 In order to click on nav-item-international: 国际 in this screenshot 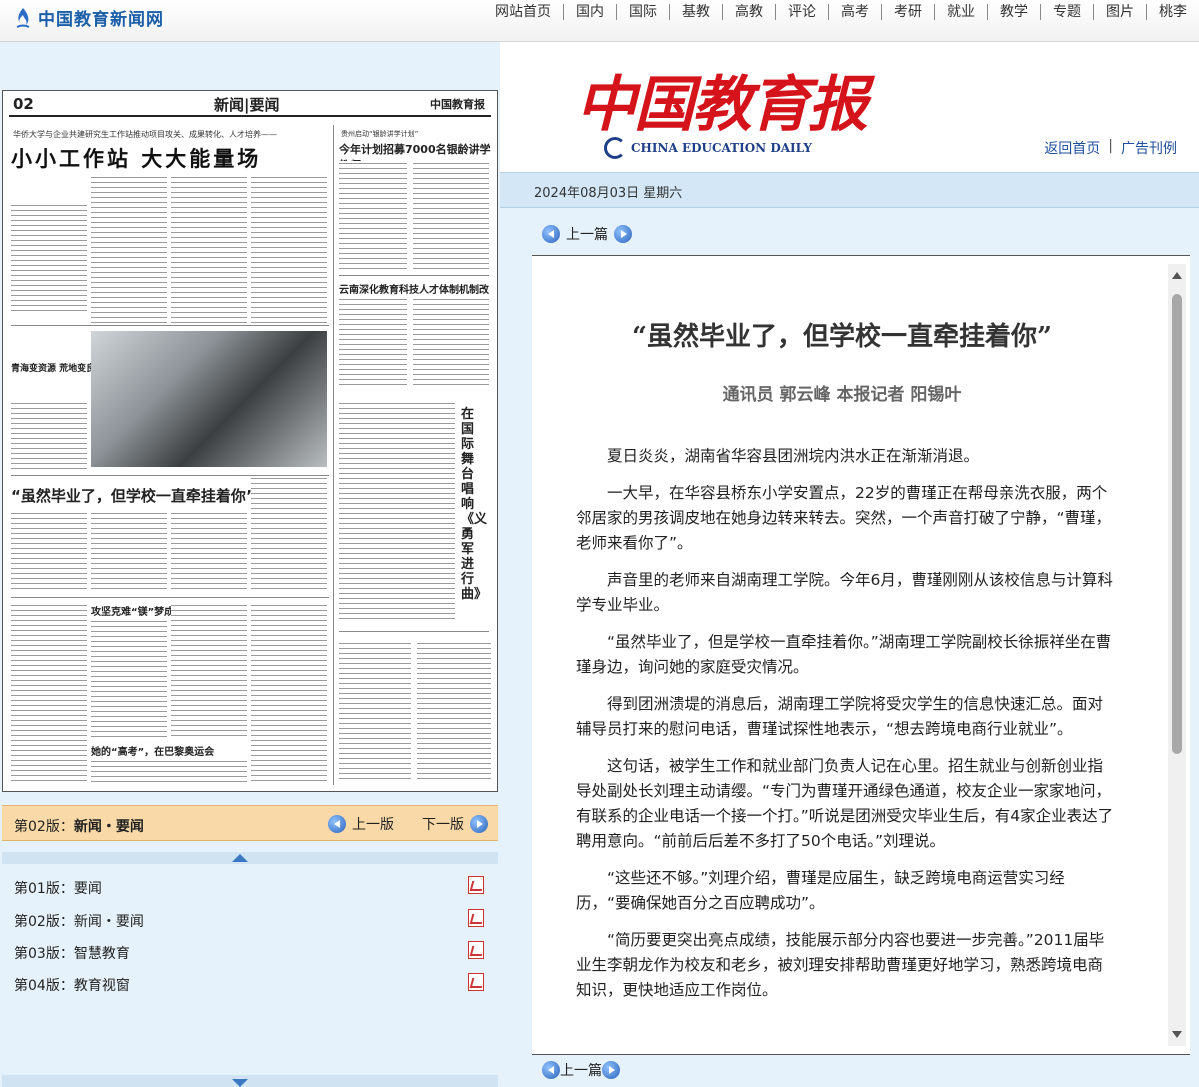, I will do `click(642, 12)`.